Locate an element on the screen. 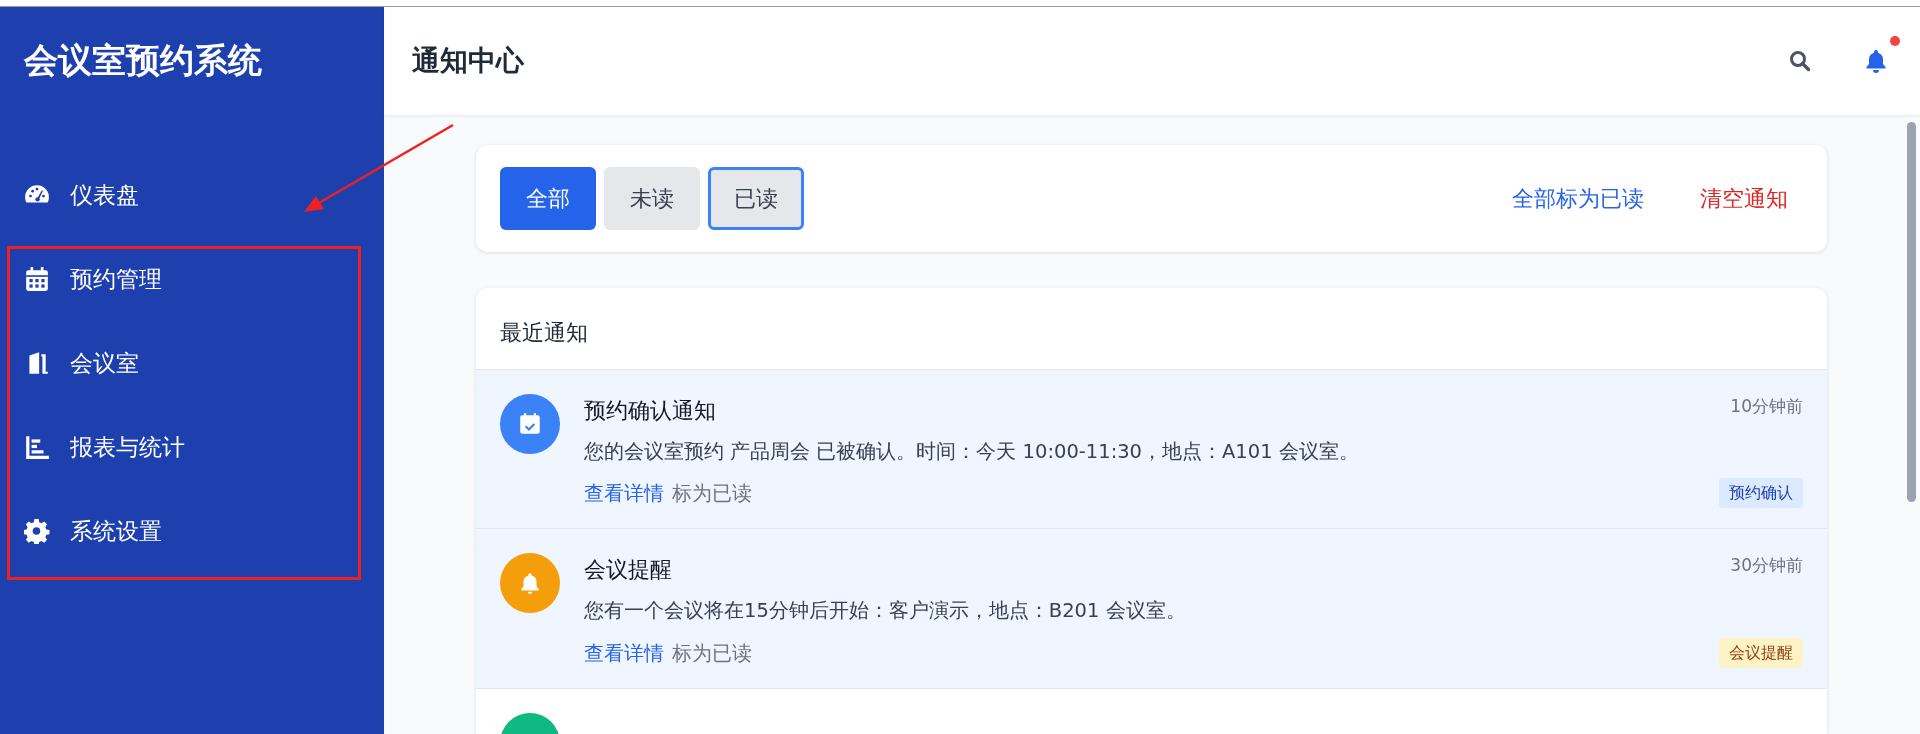 The width and height of the screenshot is (1920, 734). notification-text: 您有一个会议将在15分钟后开始：客户演示，地点：B201 会议室。 is located at coordinates (885, 611).